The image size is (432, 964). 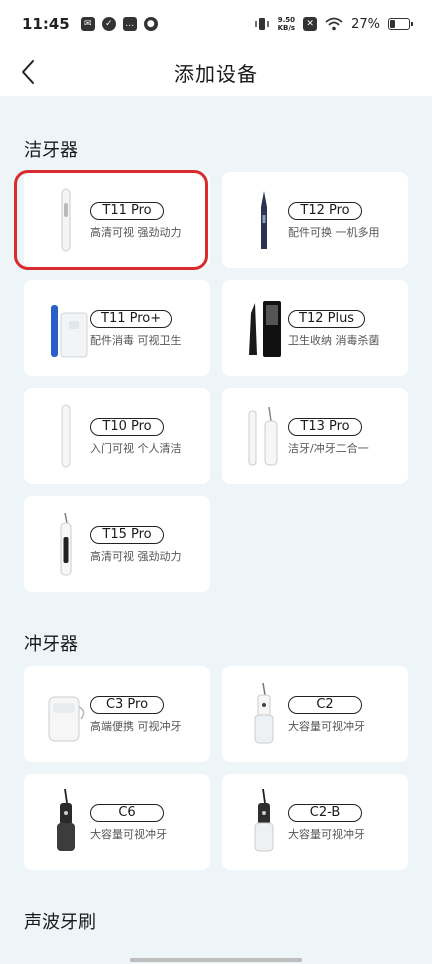 I want to click on device-card-t11pro: T11 Pro 高清可视 强劲动力, so click(x=117, y=220).